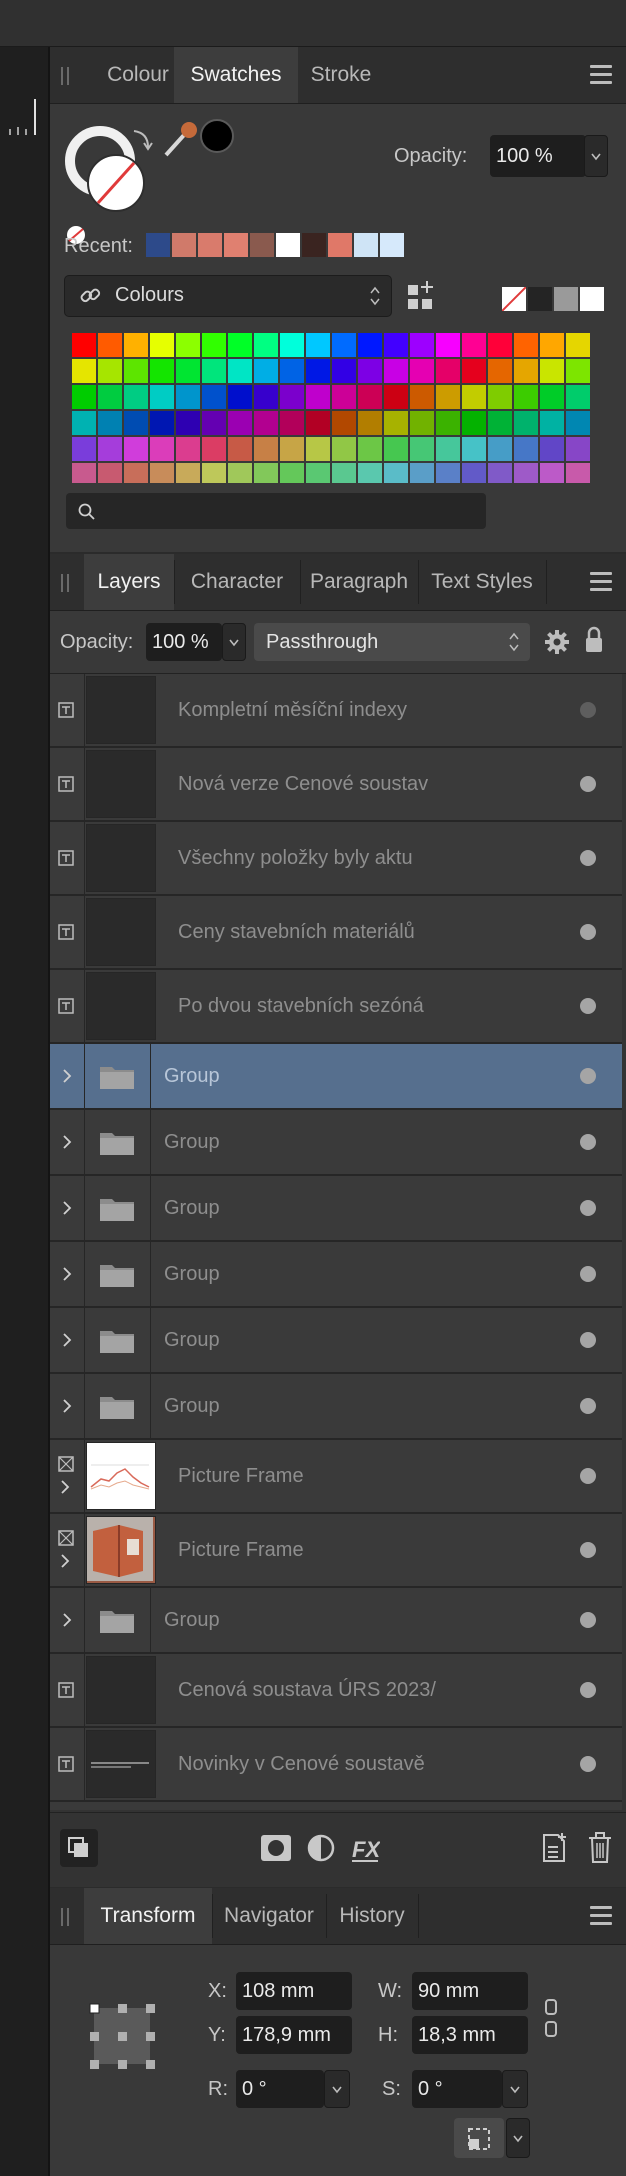 Image resolution: width=626 pixels, height=2176 pixels. I want to click on layer-opacity-field: 100 %, so click(184, 642).